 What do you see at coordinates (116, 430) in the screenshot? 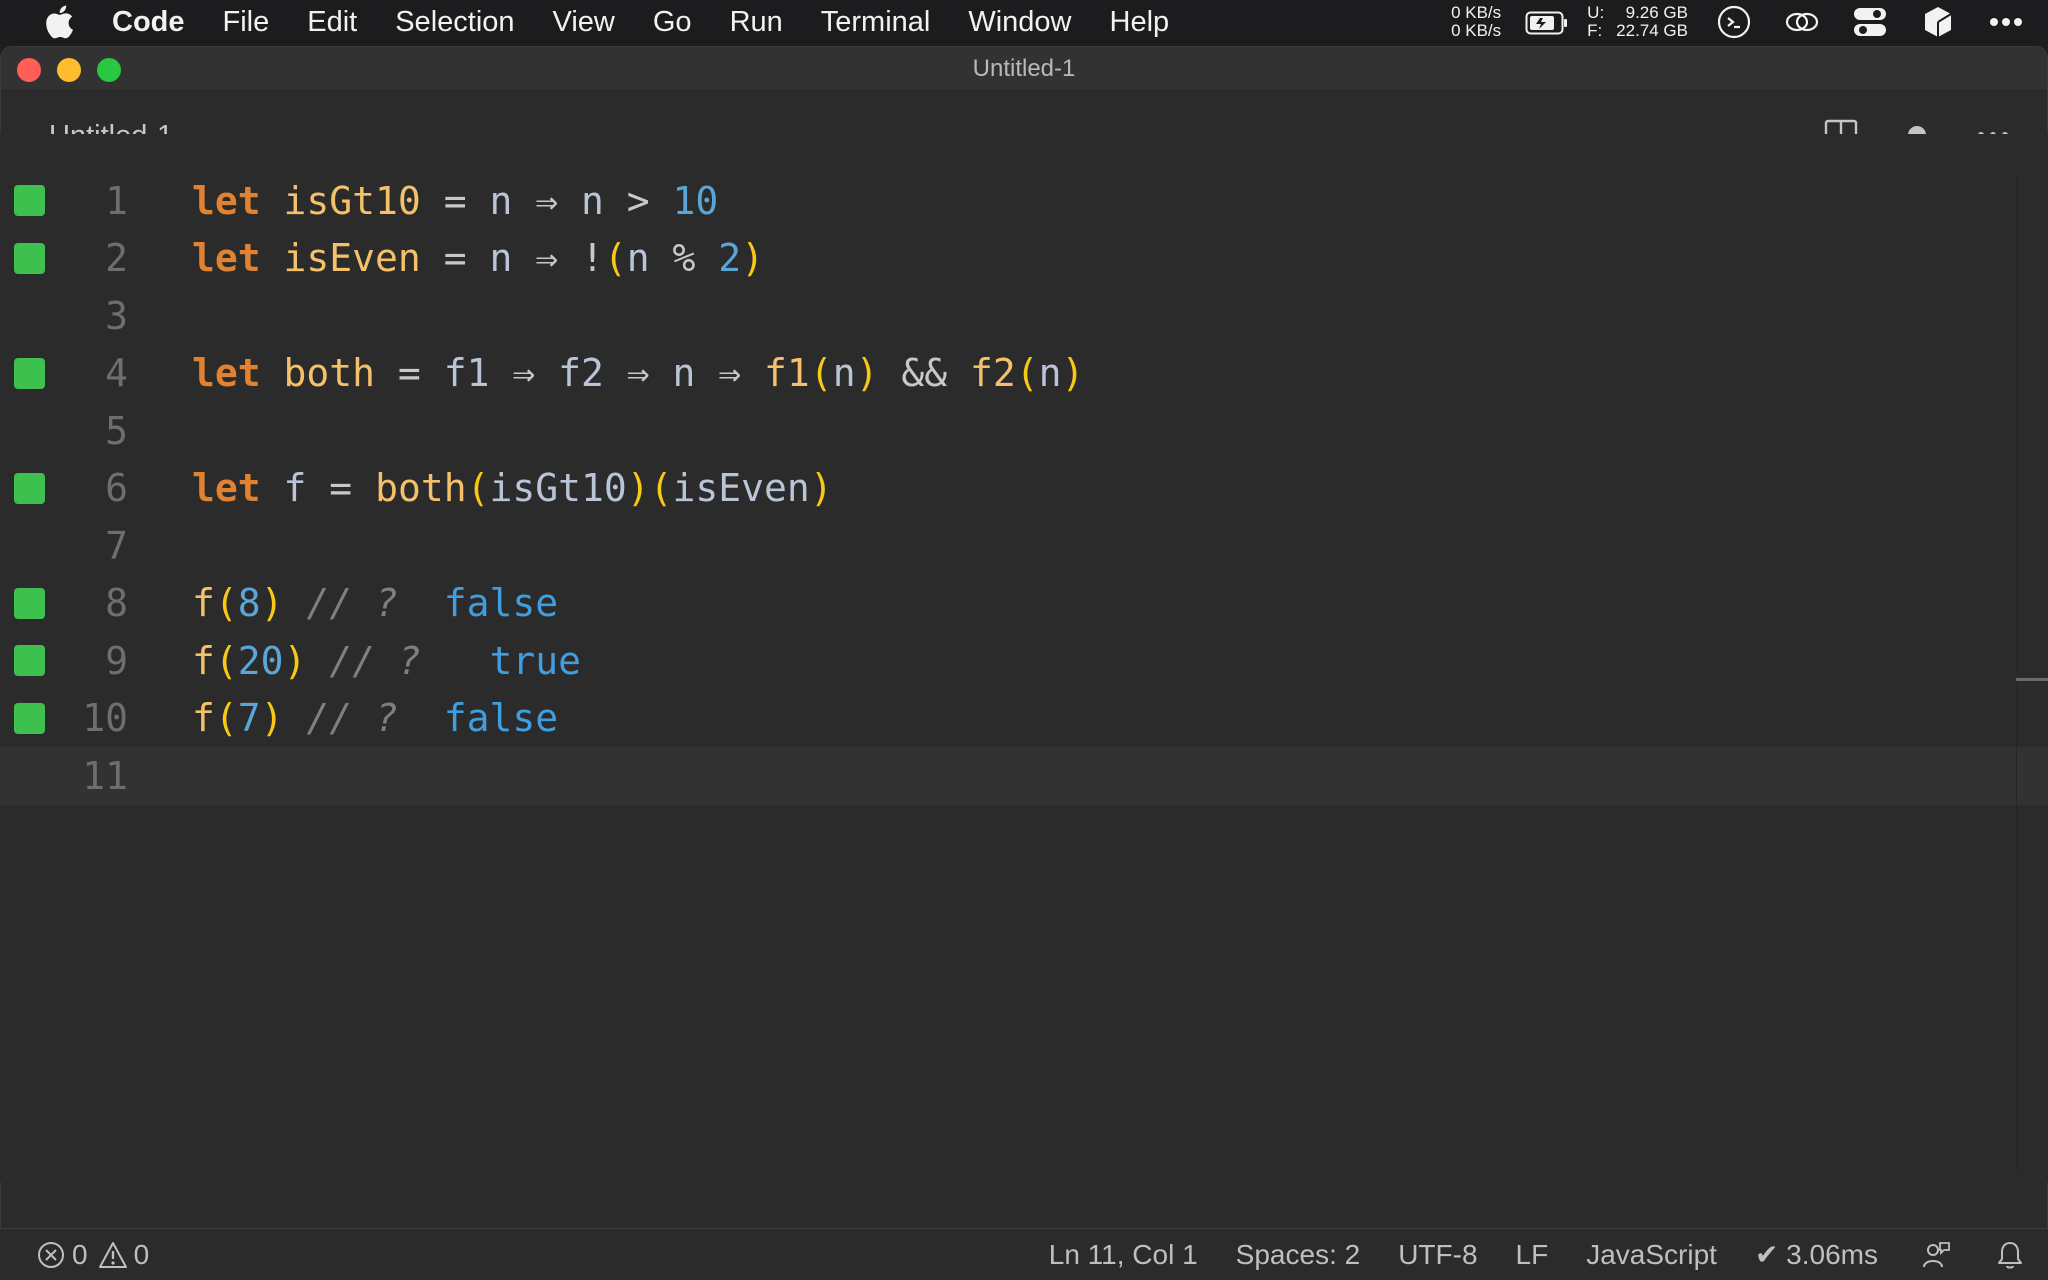
I see `line-number: 5` at bounding box center [116, 430].